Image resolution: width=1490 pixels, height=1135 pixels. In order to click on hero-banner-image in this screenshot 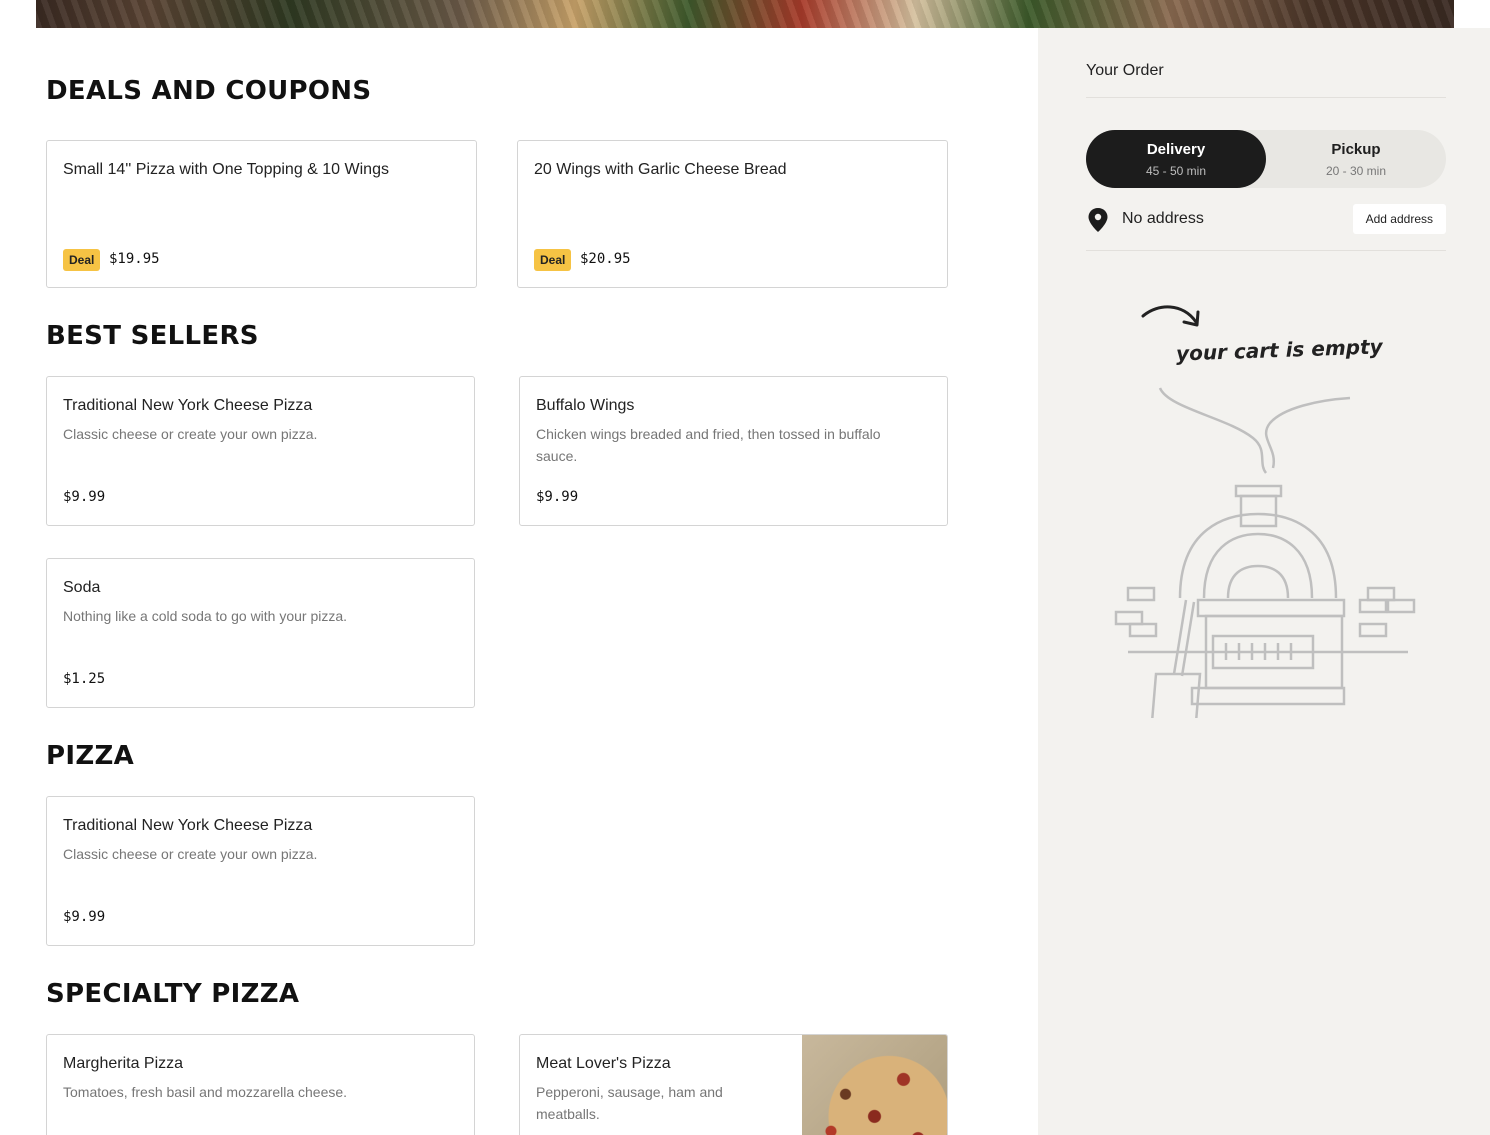, I will do `click(745, 14)`.